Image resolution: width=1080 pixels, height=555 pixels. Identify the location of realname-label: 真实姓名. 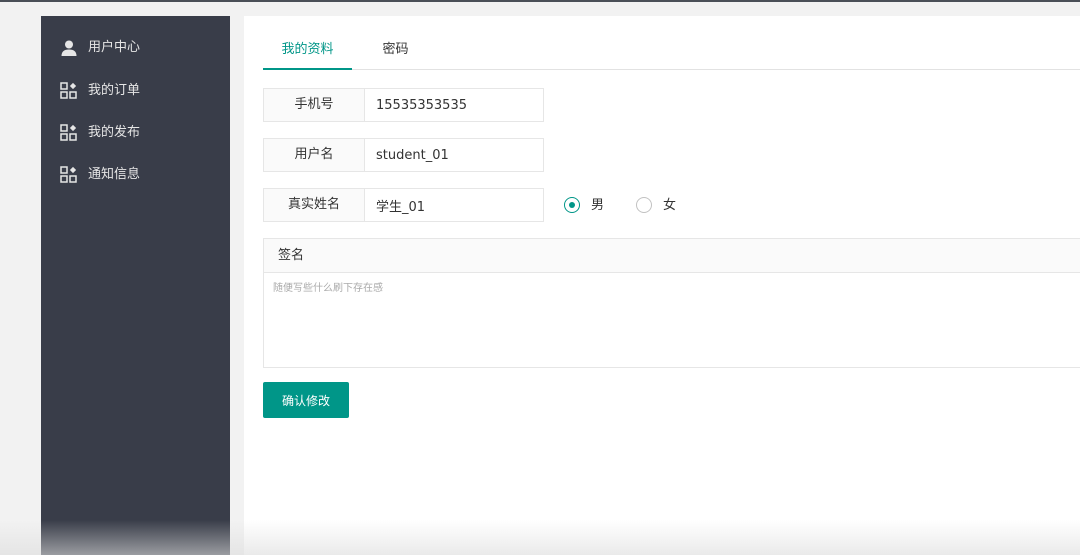
(314, 205).